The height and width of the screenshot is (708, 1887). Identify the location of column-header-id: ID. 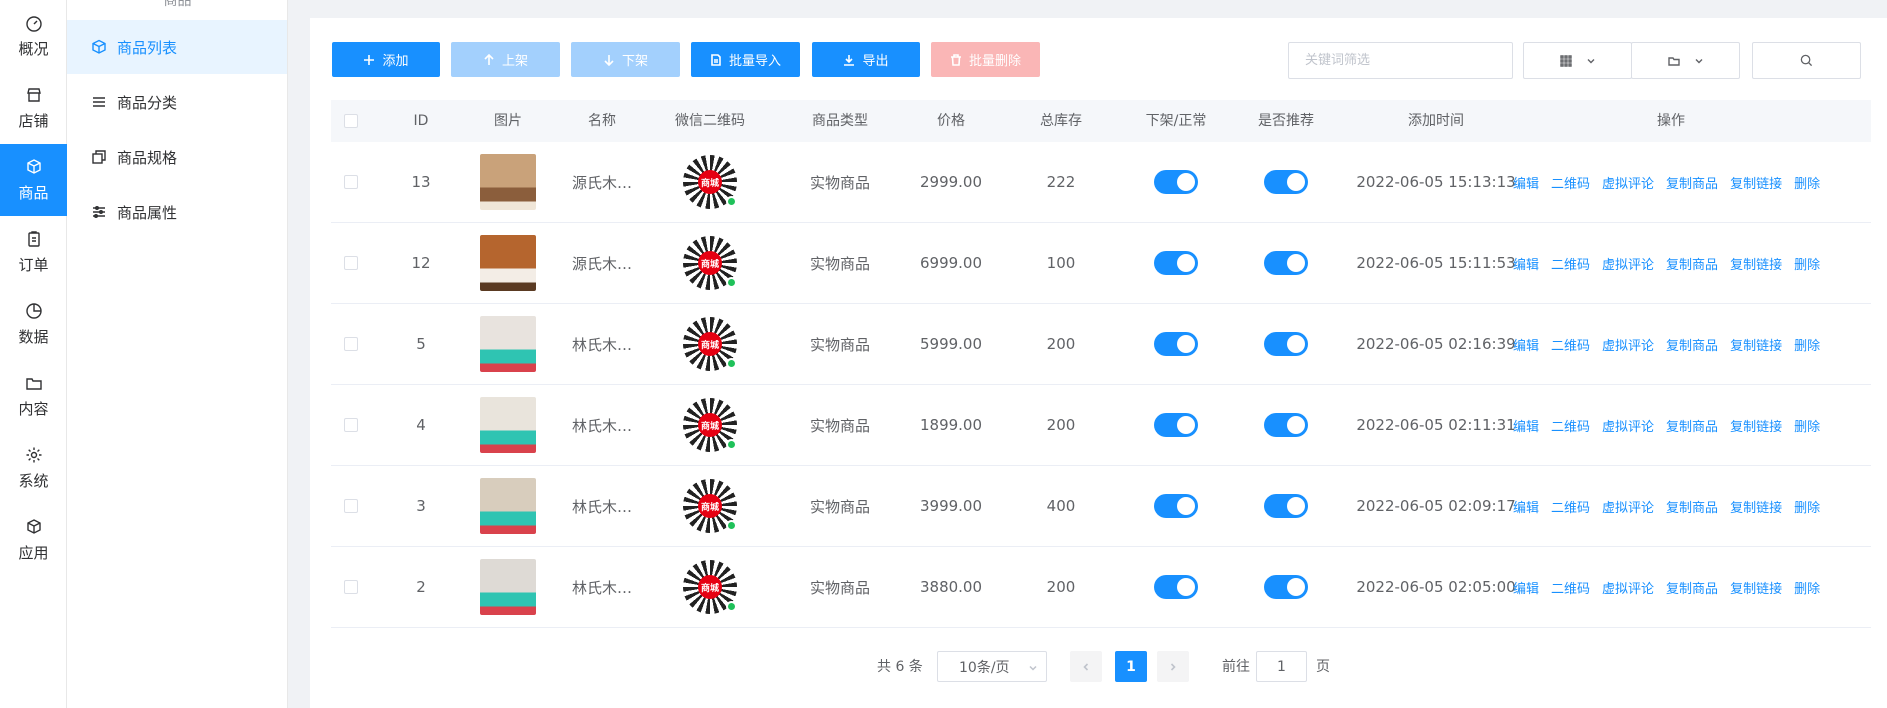
(421, 121).